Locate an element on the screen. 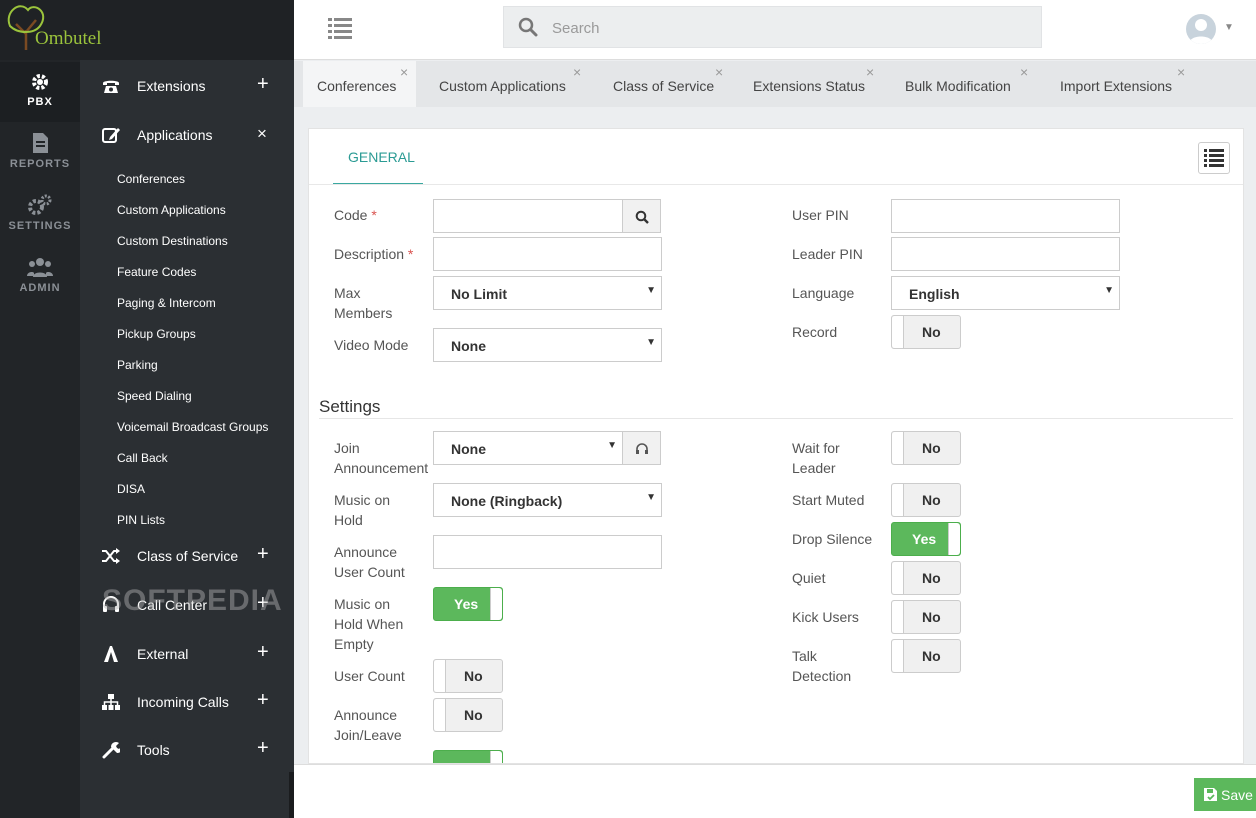  sidebar-item-pickup-groups: Pickup Groups is located at coordinates (156, 334).